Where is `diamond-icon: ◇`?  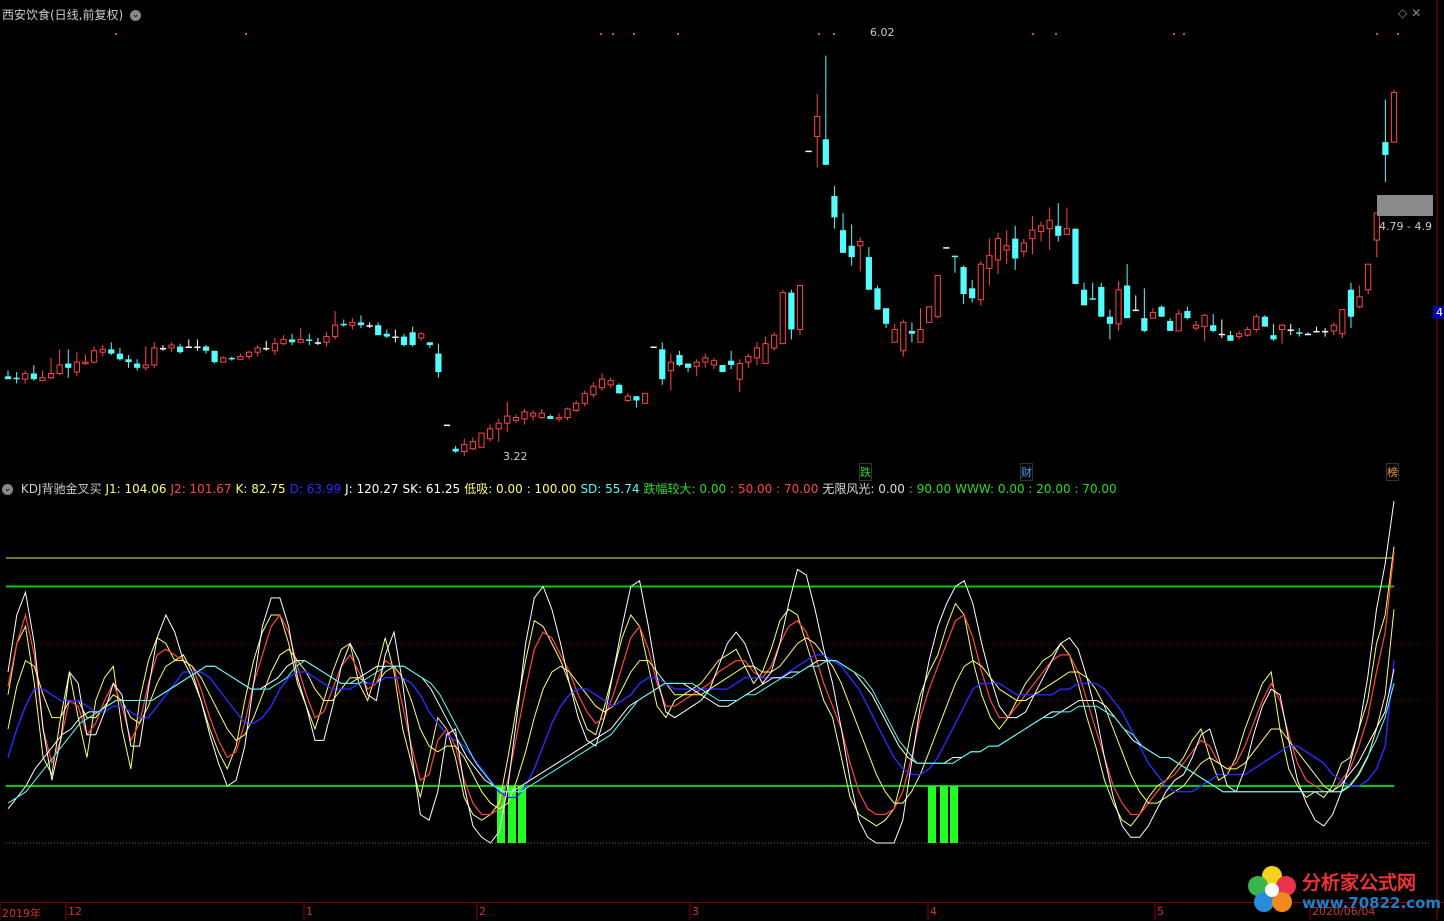
diamond-icon: ◇ is located at coordinates (1402, 13).